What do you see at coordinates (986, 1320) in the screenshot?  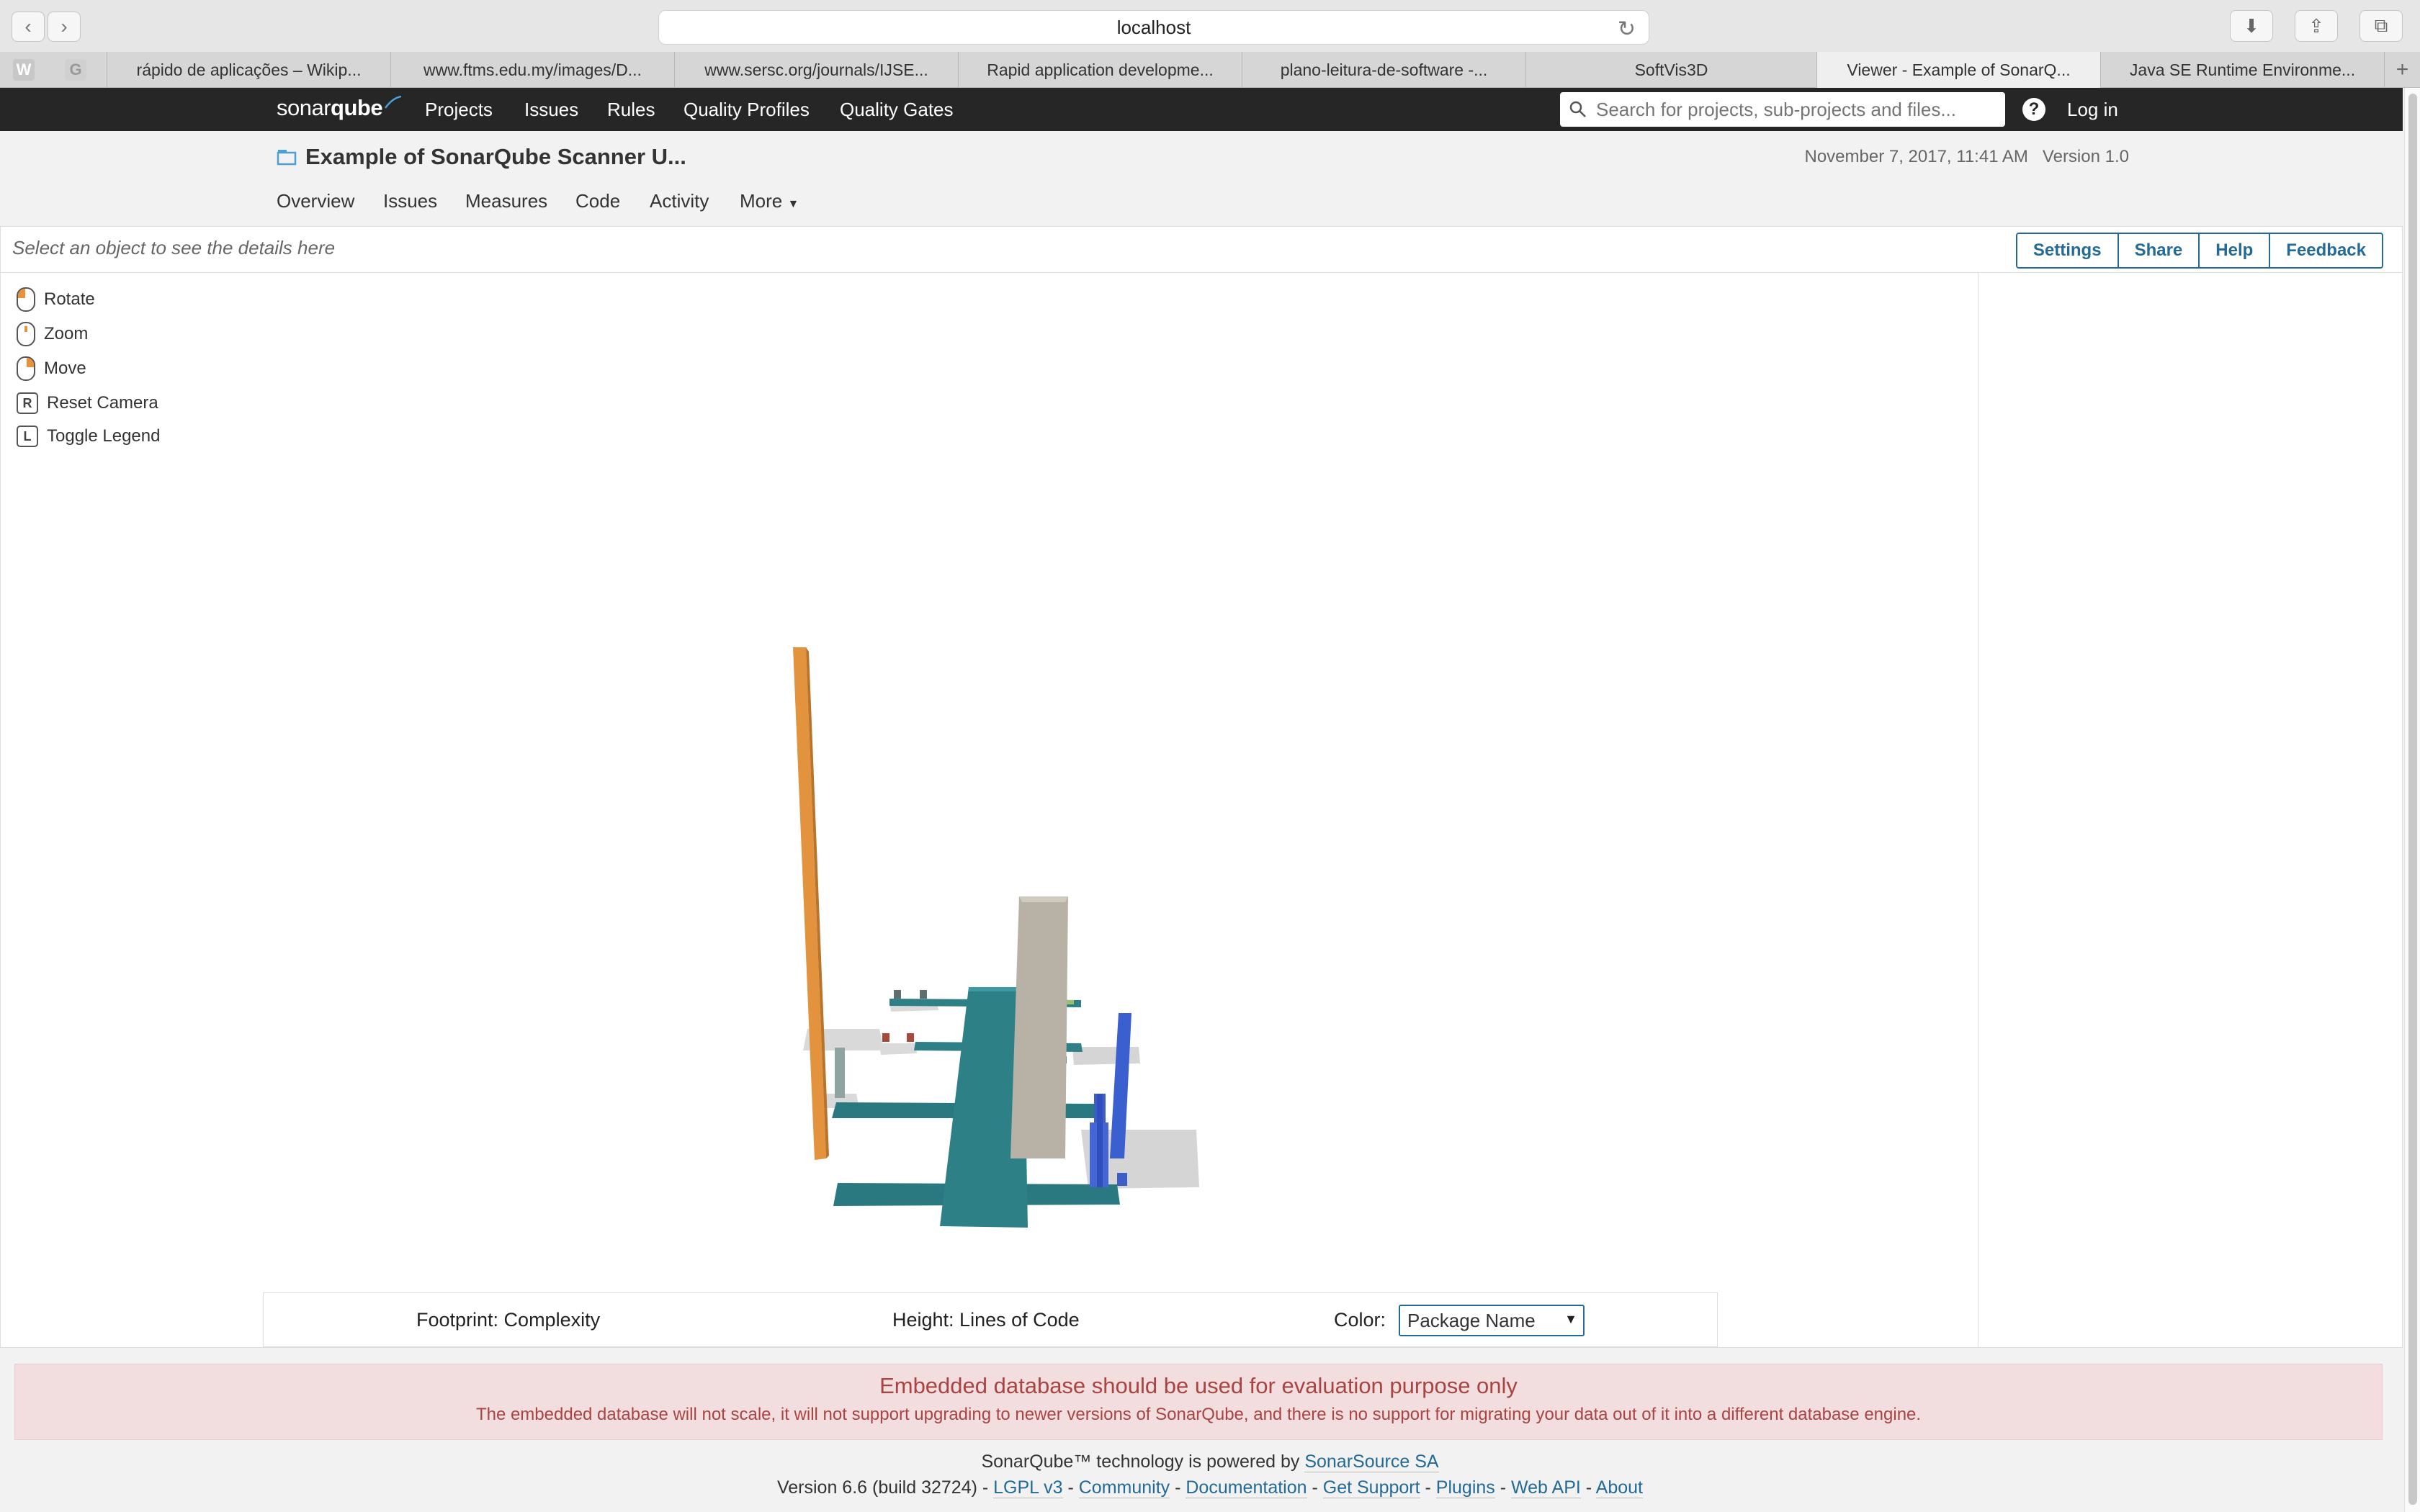 I see `height-metric: Height: Lines of Code` at bounding box center [986, 1320].